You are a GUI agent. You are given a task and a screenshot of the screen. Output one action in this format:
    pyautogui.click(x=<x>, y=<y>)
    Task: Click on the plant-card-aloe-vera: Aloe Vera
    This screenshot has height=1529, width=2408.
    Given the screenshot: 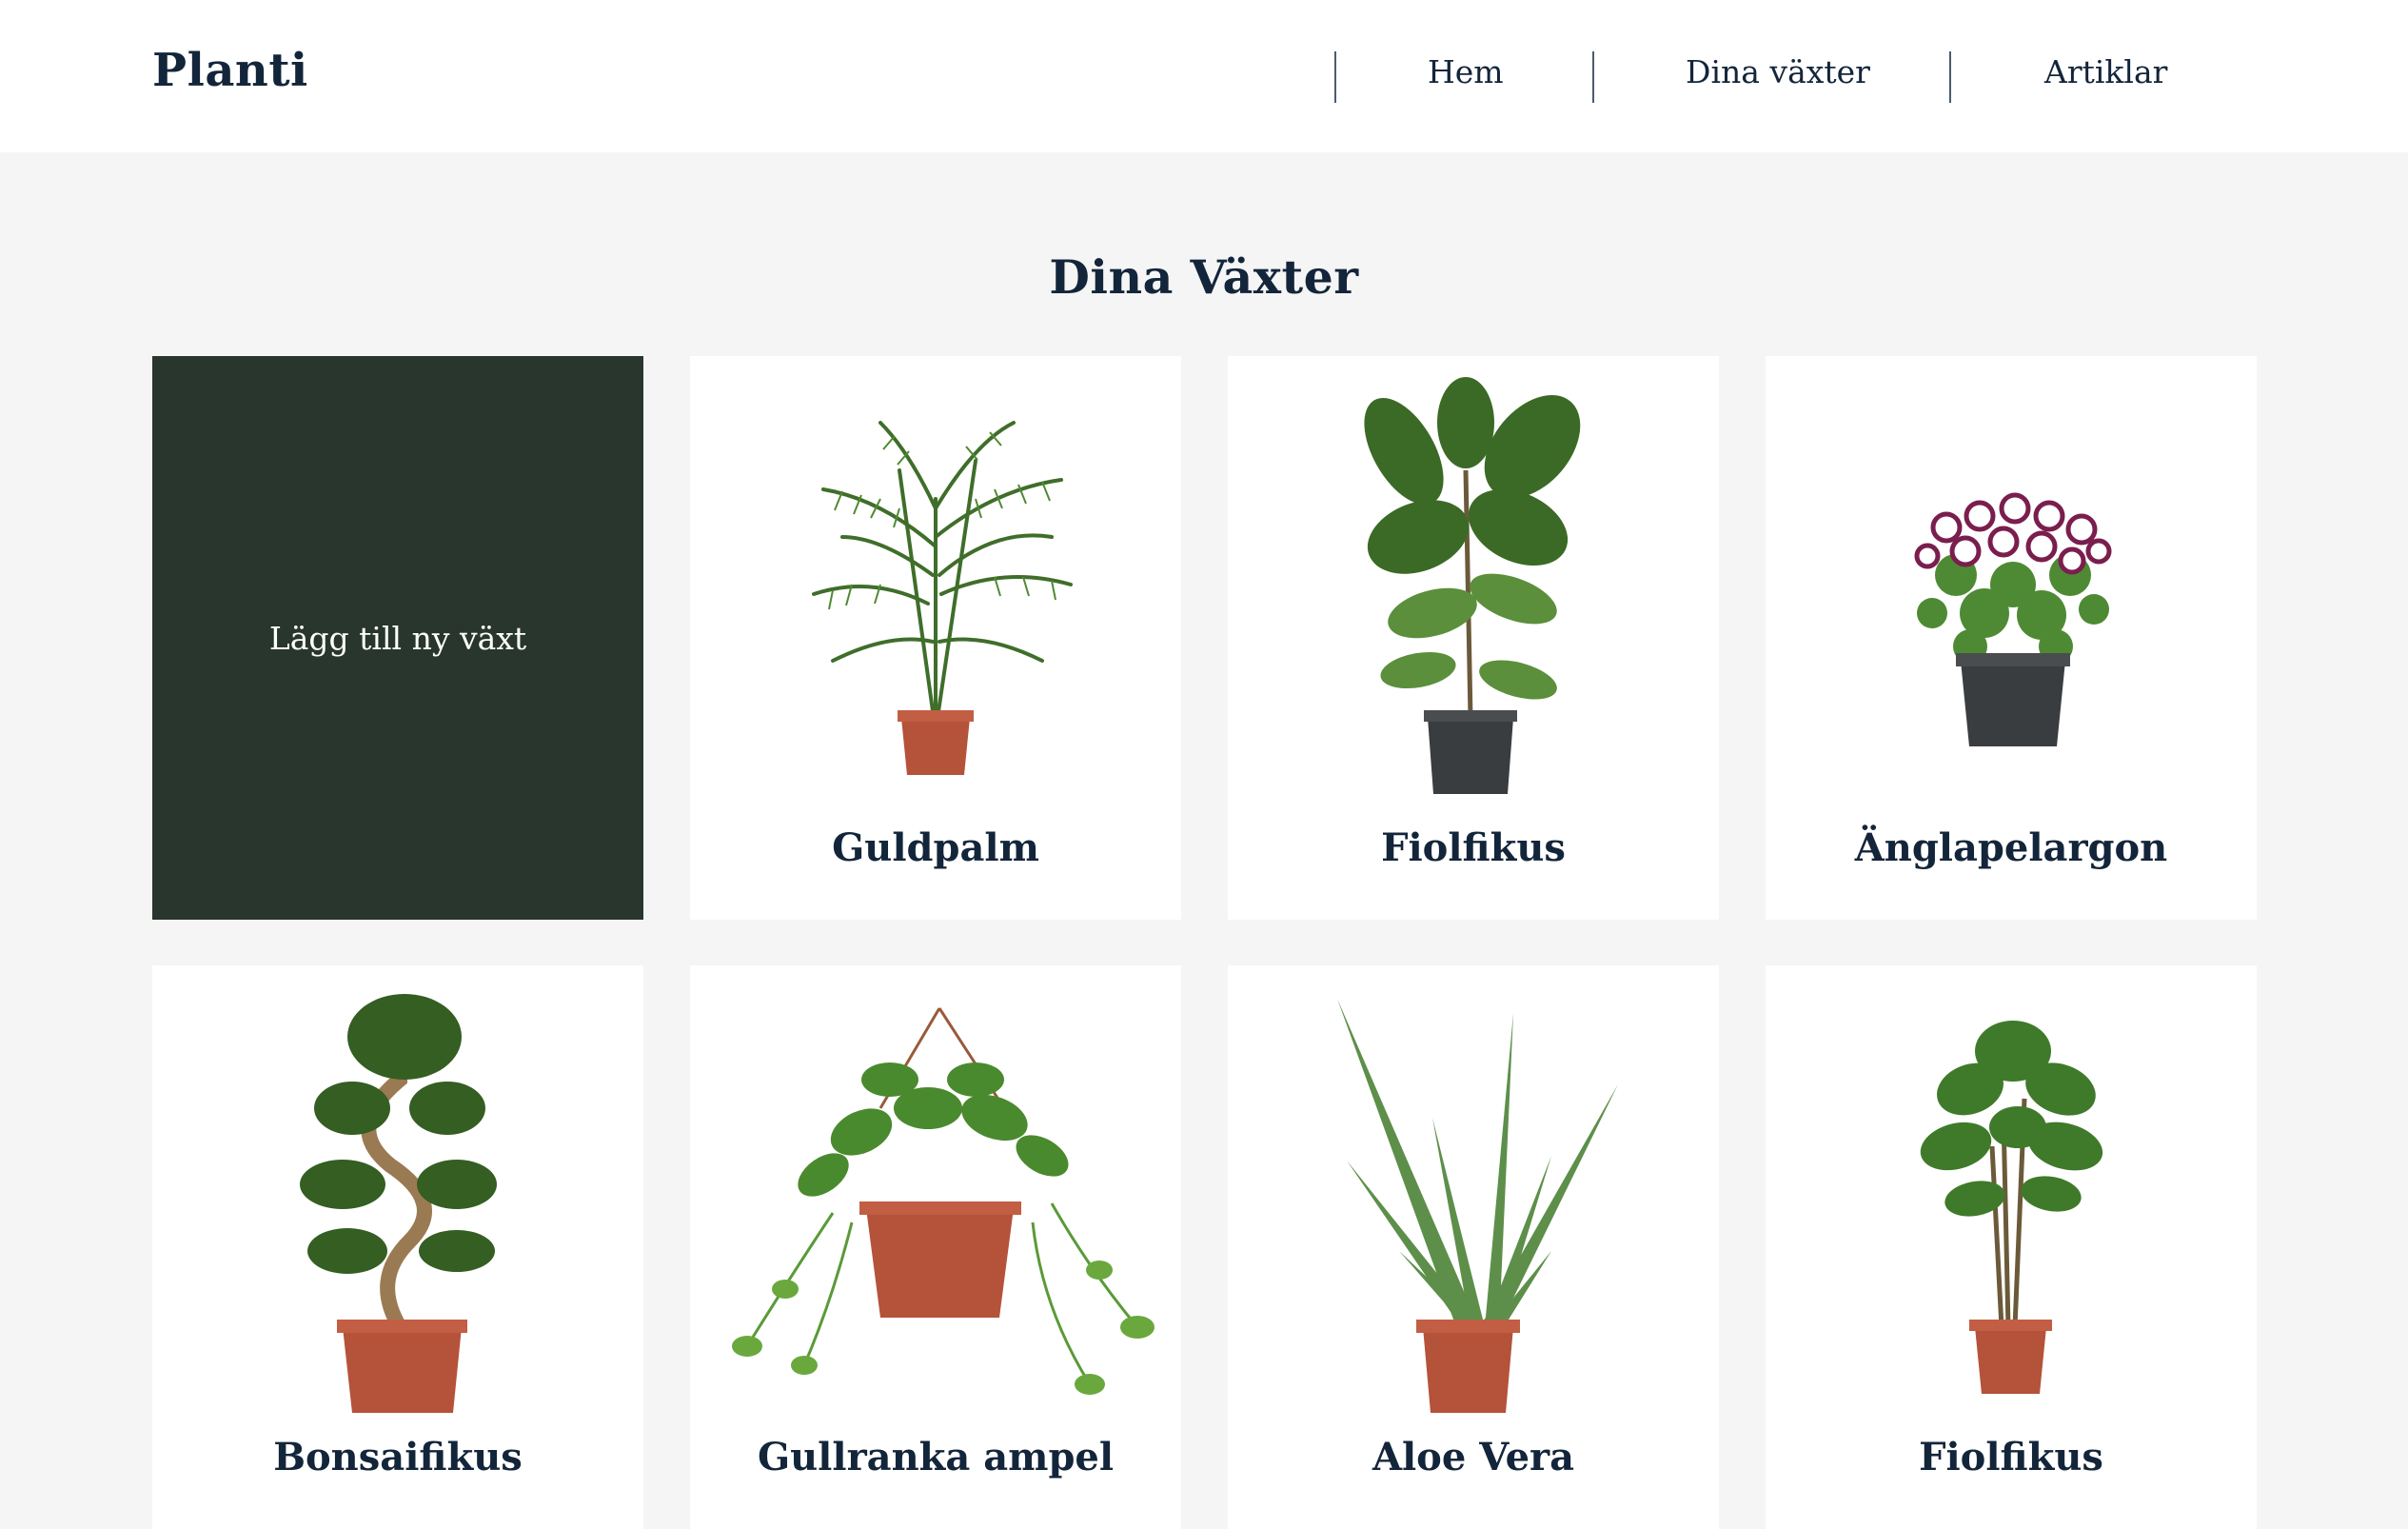 What is the action you would take?
    pyautogui.click(x=1473, y=1247)
    